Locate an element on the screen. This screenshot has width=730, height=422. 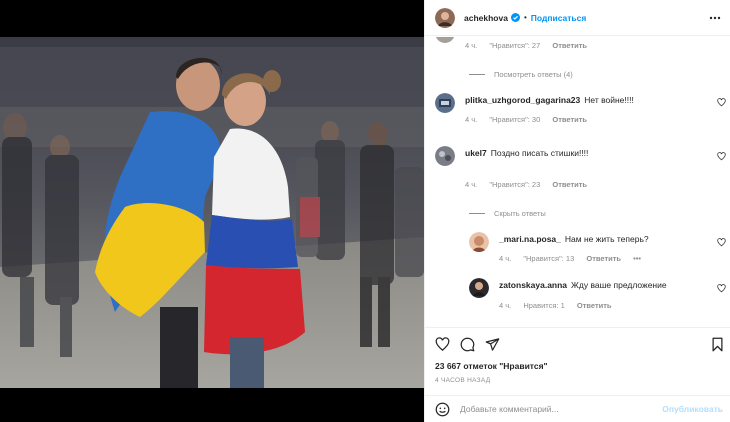
reply-username: zatonskaya.anna is located at coordinates (533, 285).